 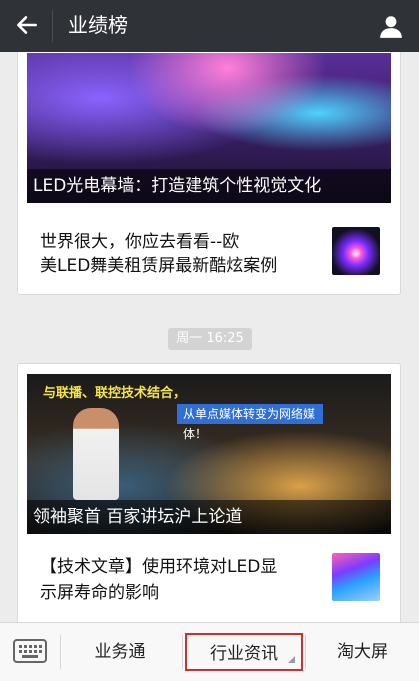 What do you see at coordinates (209, 517) in the screenshot?
I see `article-cover-caption: 领袖聚首 百家讲坛沪上论道` at bounding box center [209, 517].